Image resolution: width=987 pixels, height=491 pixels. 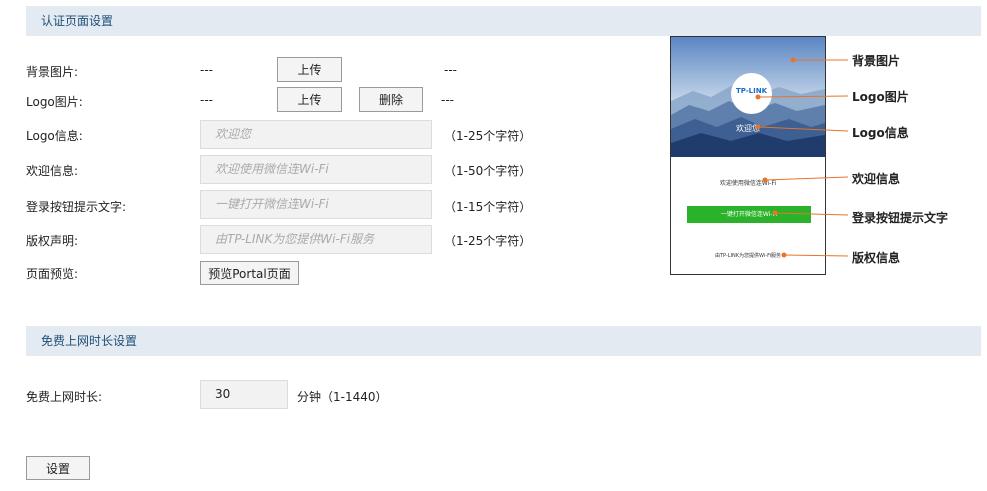 What do you see at coordinates (876, 258) in the screenshot?
I see `callout-copyright: 版权信息` at bounding box center [876, 258].